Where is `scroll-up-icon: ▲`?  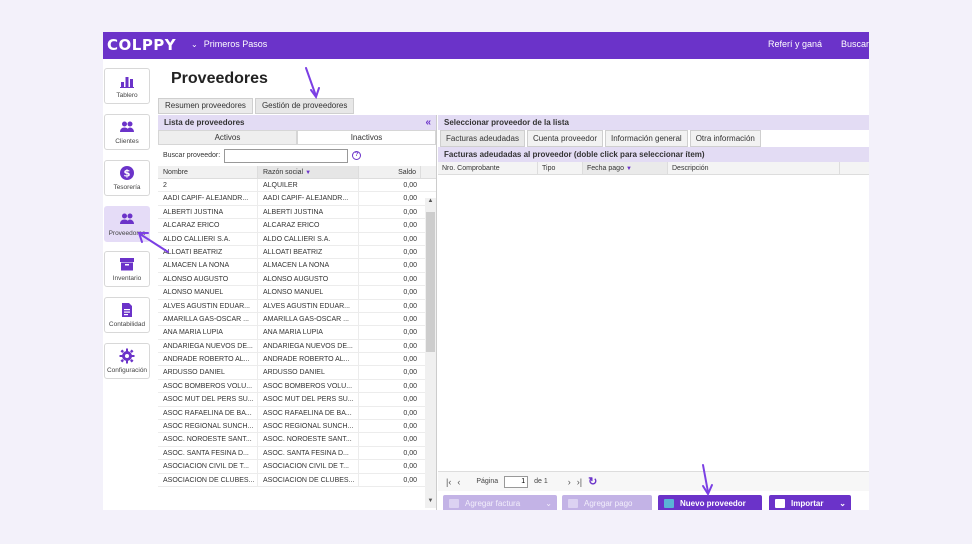 scroll-up-icon: ▲ is located at coordinates (430, 203).